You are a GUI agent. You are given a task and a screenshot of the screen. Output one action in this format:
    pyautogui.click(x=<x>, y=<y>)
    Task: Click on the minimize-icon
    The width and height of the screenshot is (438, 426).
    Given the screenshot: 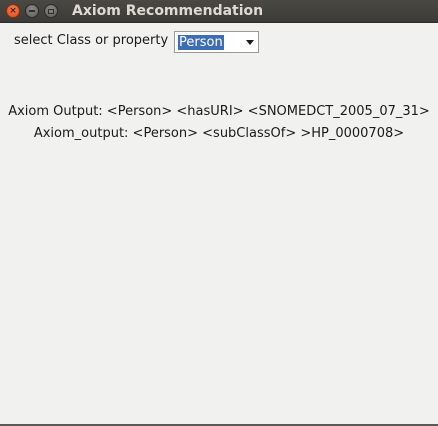 What is the action you would take?
    pyautogui.click(x=32, y=11)
    